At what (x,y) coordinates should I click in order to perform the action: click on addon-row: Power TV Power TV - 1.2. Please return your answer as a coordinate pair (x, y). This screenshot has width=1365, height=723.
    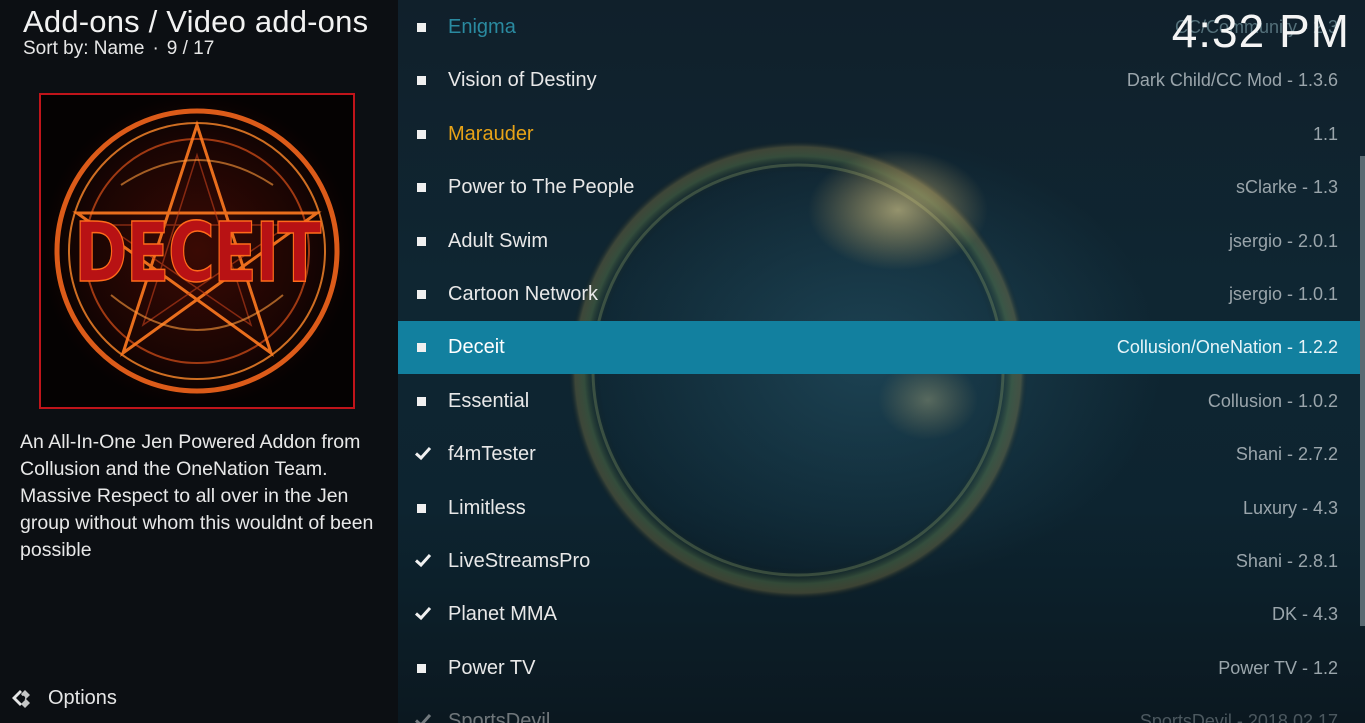
    Looking at the image, I should click on (879, 668).